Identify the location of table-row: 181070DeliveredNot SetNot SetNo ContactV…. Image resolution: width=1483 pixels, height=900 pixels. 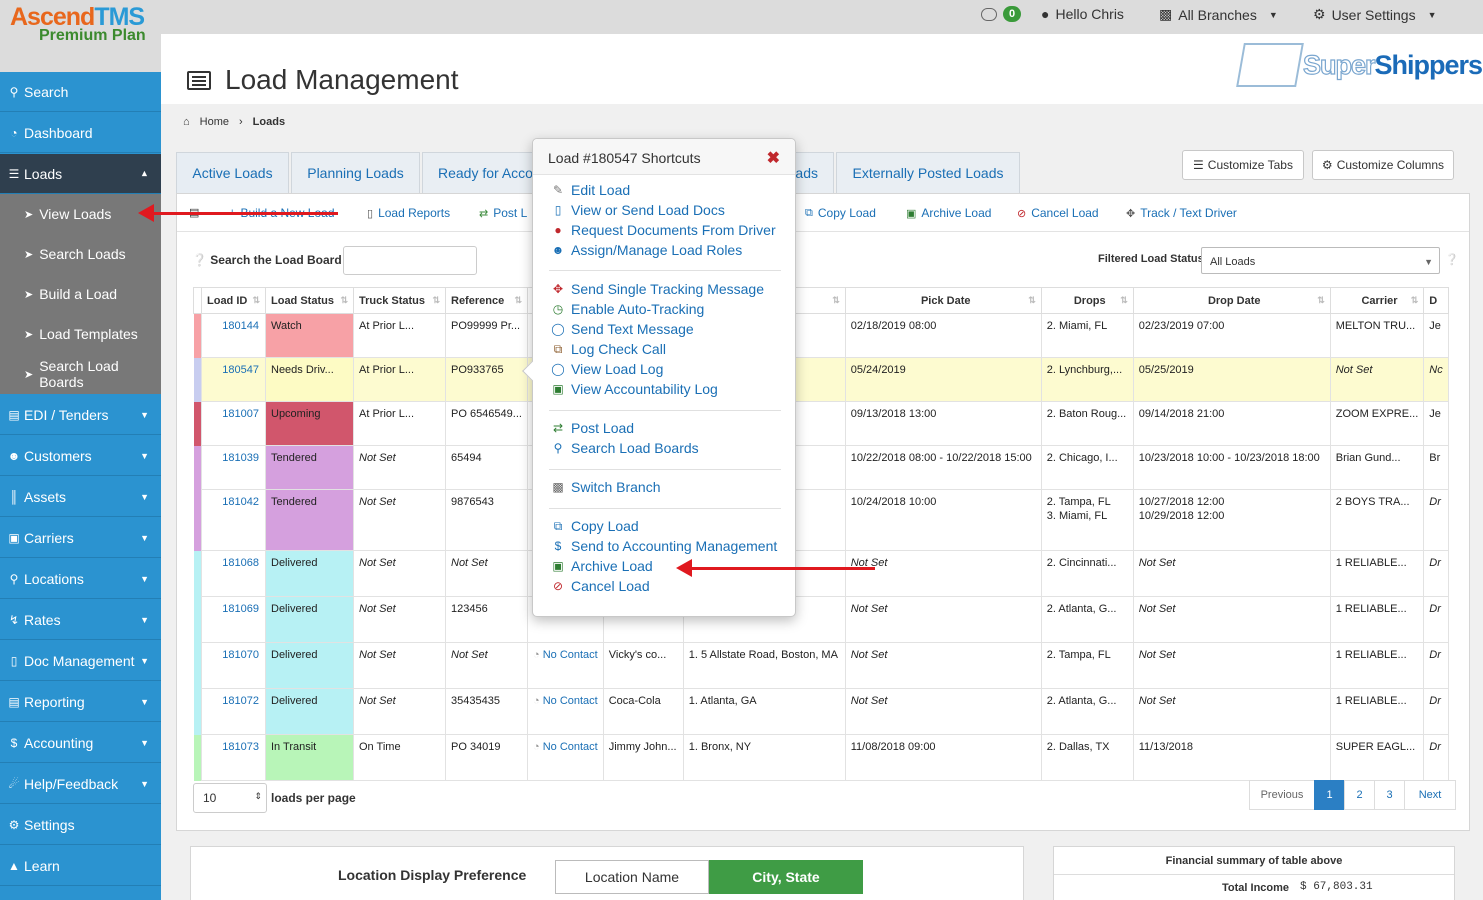
(821, 665).